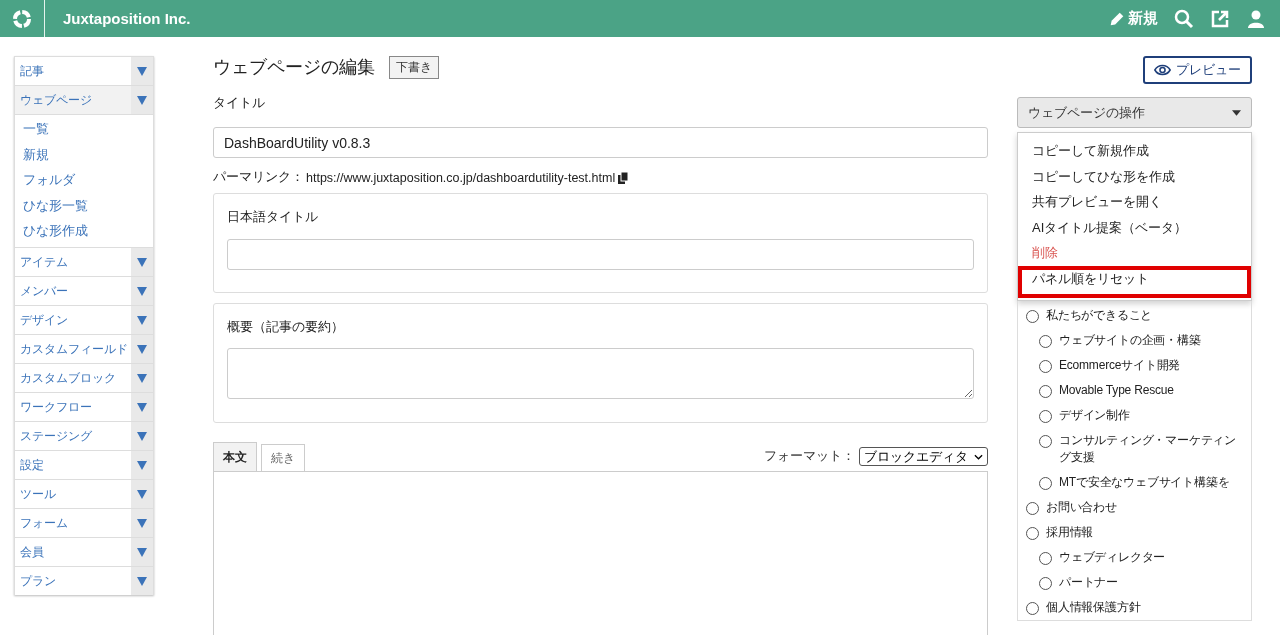 The height and width of the screenshot is (635, 1280). I want to click on sidebar-item: フォーム, so click(84, 522).